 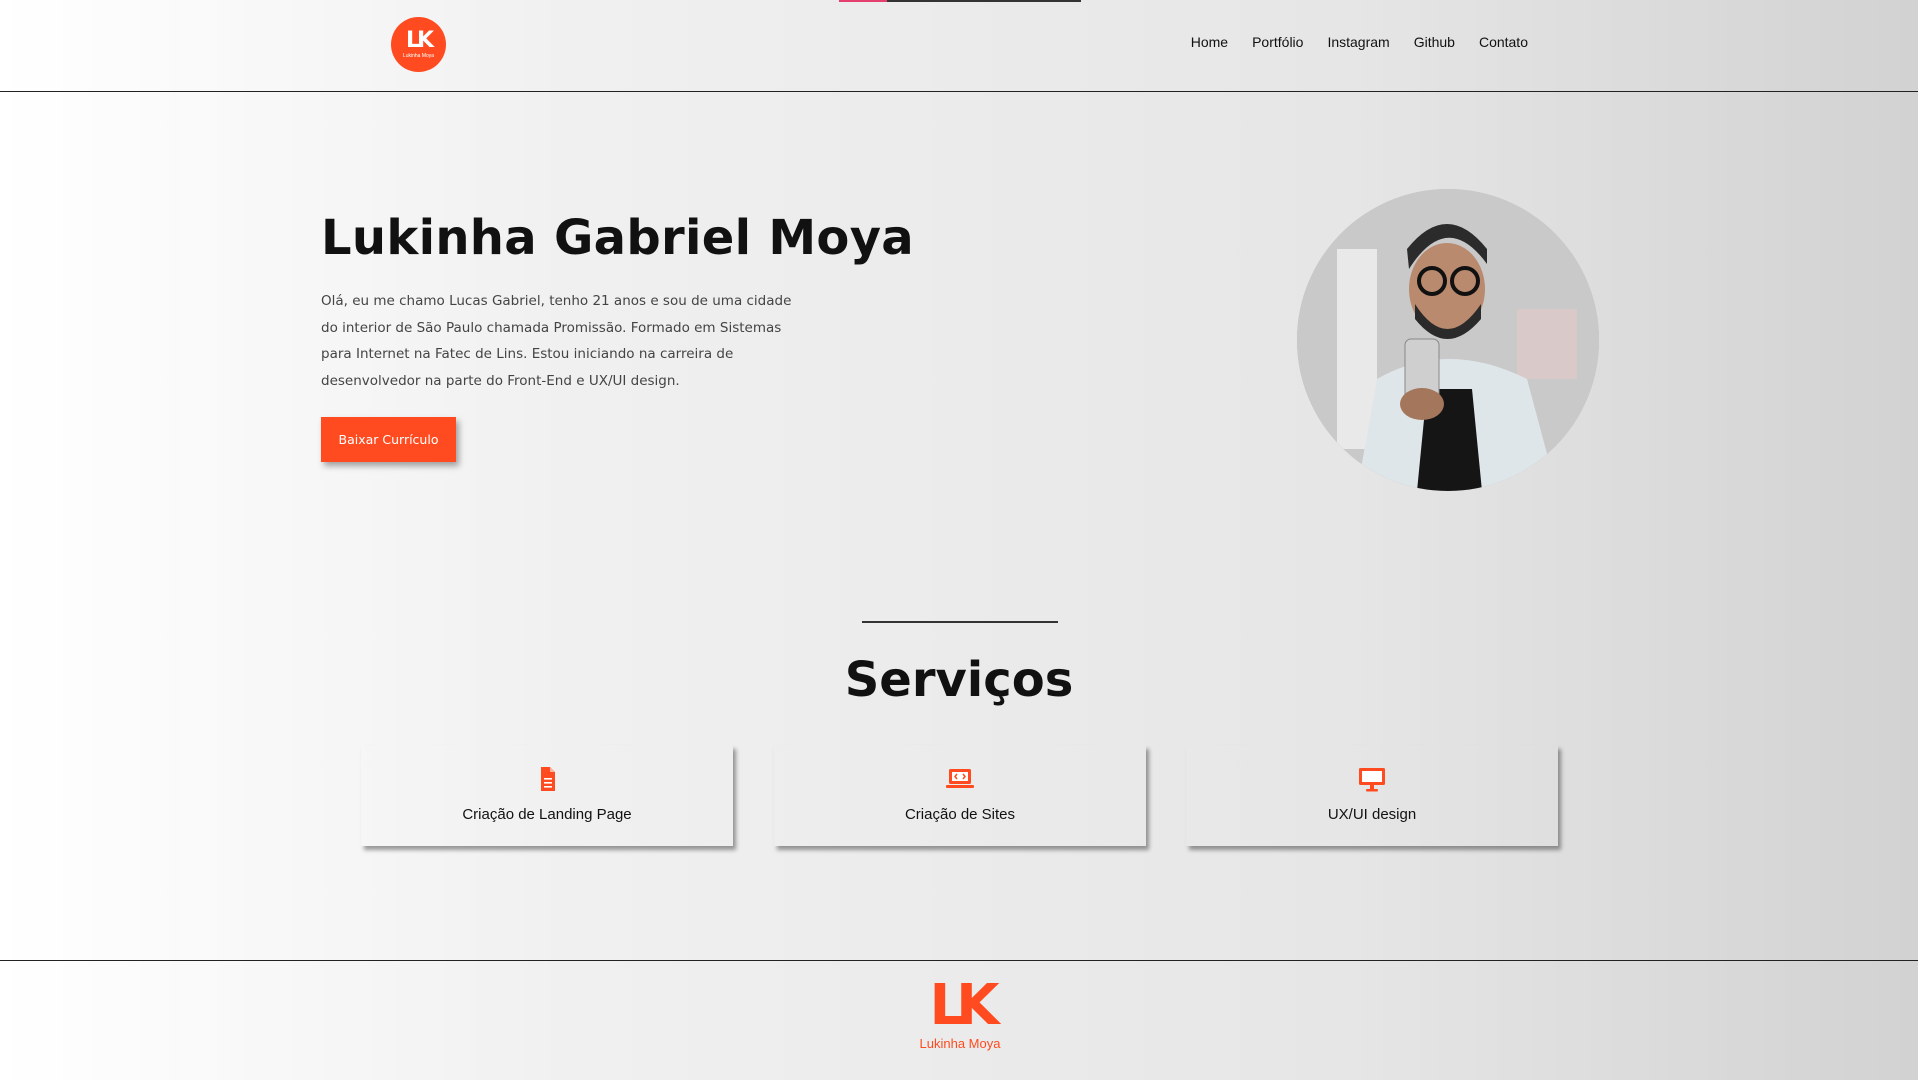 I want to click on footer-logo: LK Lukinha Moya, so click(x=960, y=1016).